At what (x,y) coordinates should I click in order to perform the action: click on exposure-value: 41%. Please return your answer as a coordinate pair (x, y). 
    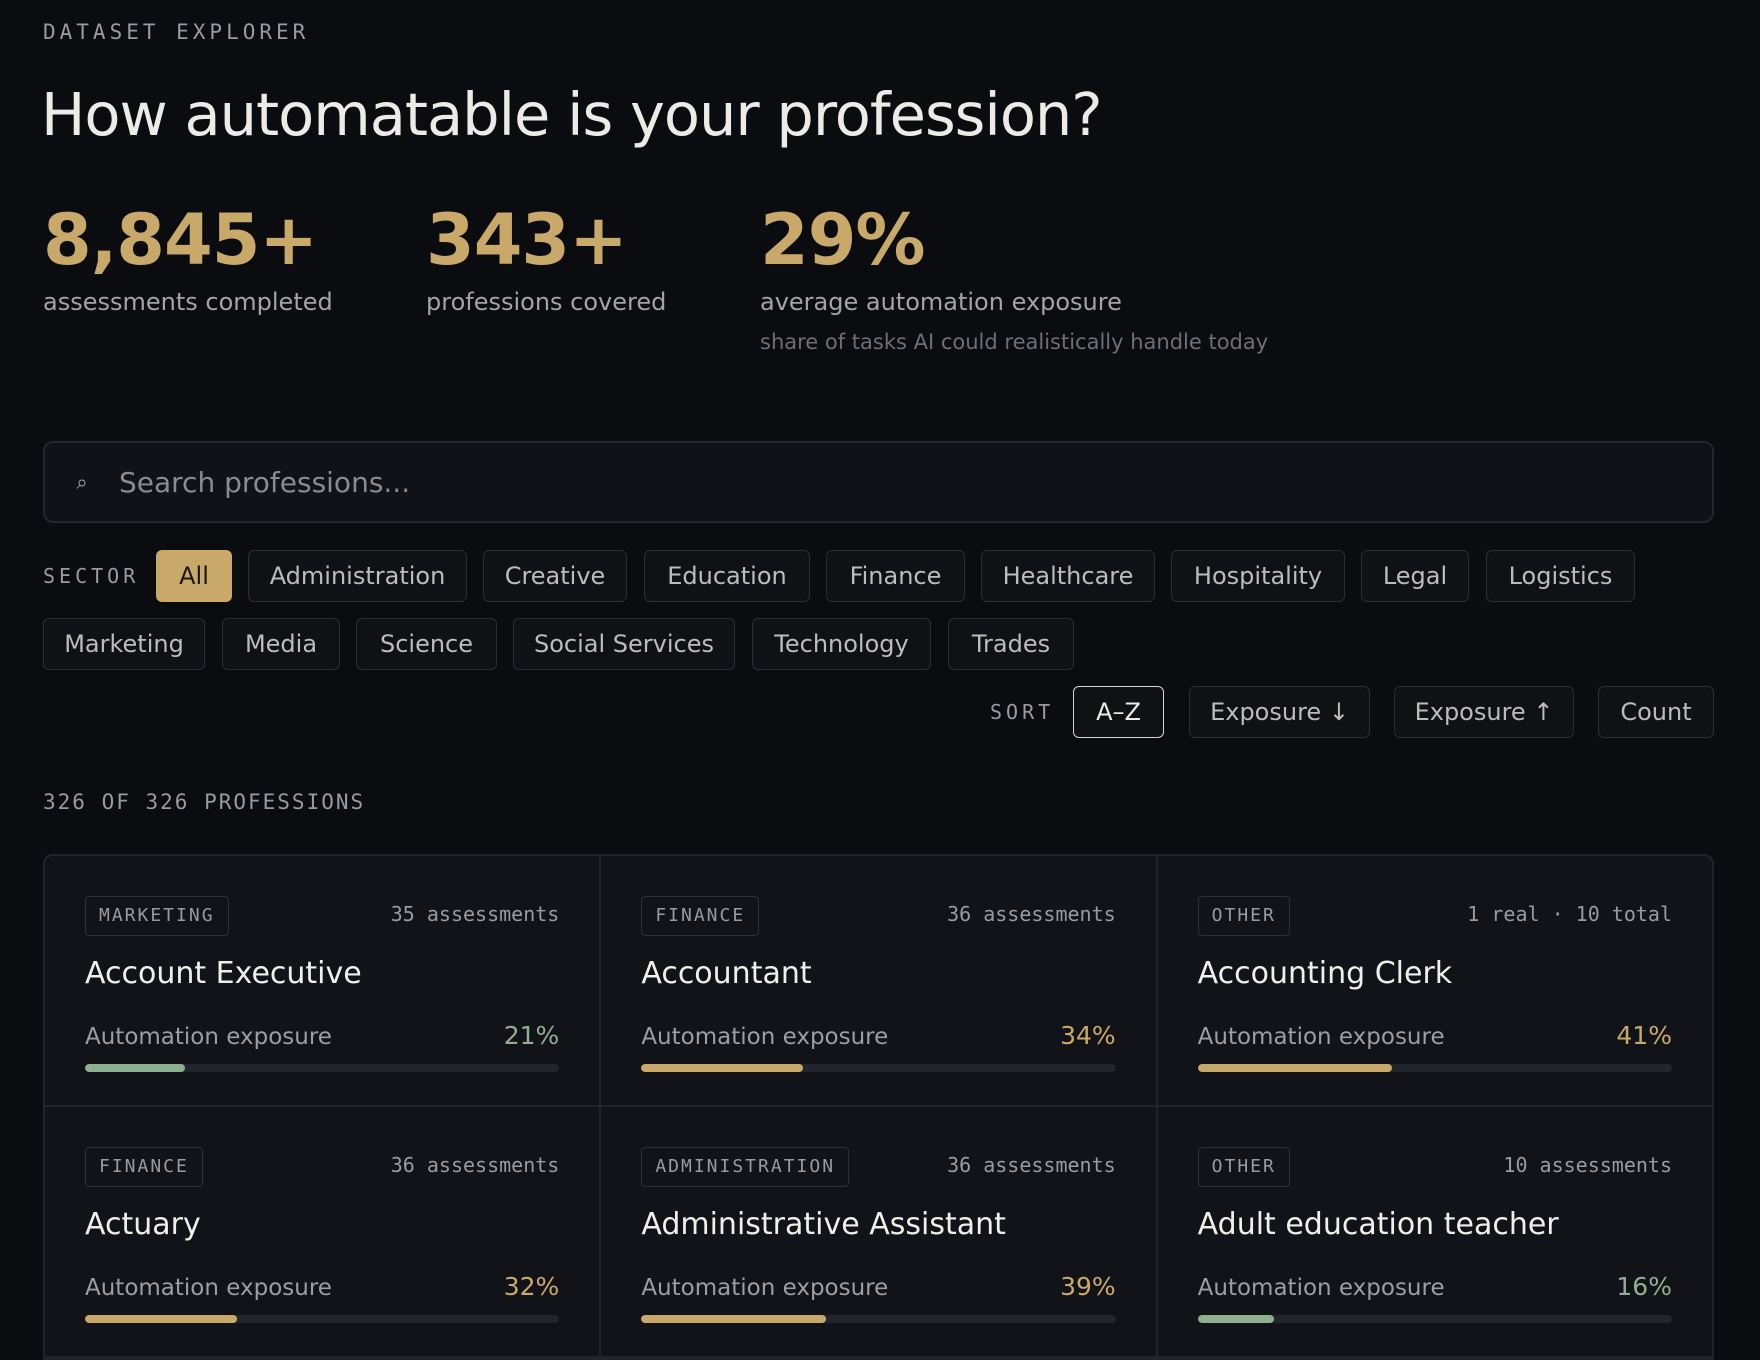
    Looking at the image, I should click on (1644, 1035).